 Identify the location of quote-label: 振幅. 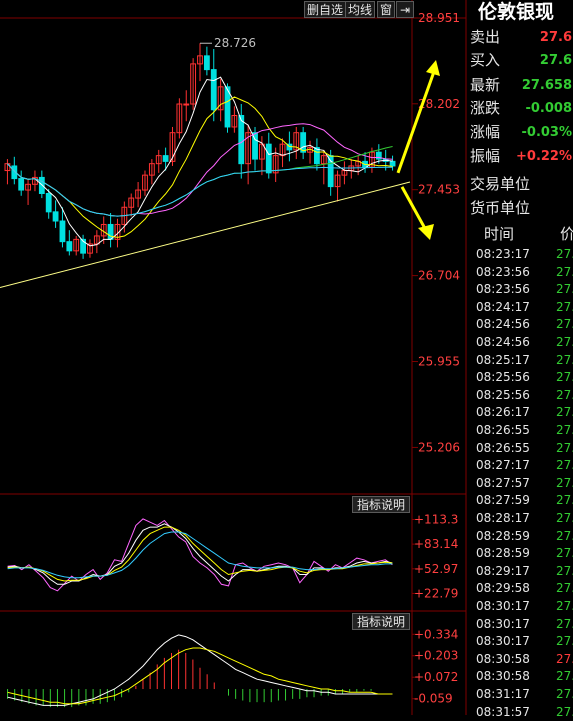
(485, 156).